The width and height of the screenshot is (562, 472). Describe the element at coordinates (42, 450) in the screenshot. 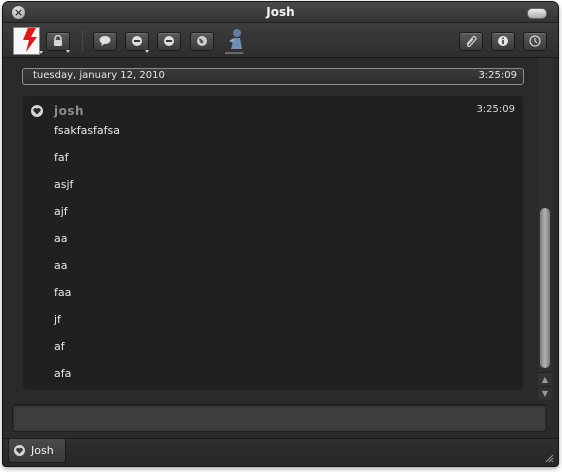

I see `tab-label: Josh` at that location.